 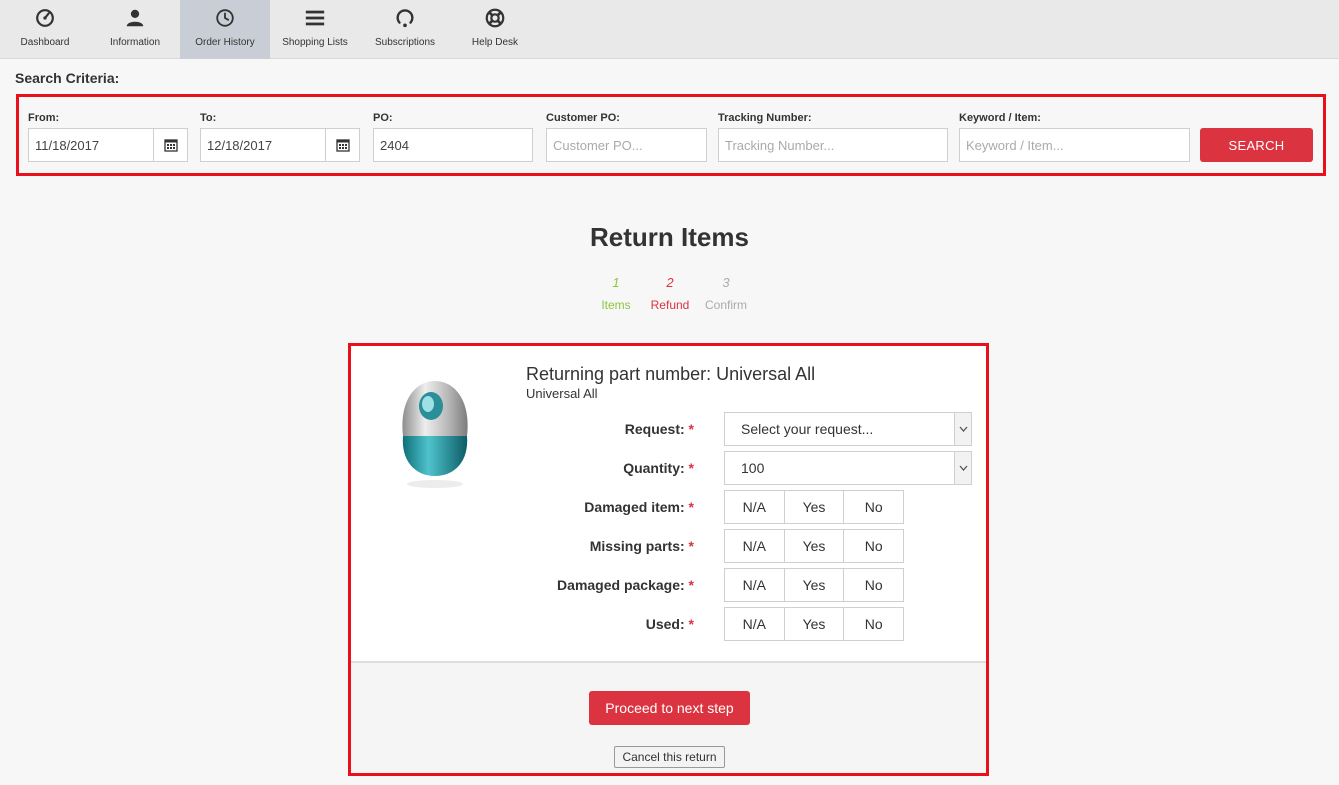 What do you see at coordinates (848, 468) in the screenshot?
I see `quantity-select: 100` at bounding box center [848, 468].